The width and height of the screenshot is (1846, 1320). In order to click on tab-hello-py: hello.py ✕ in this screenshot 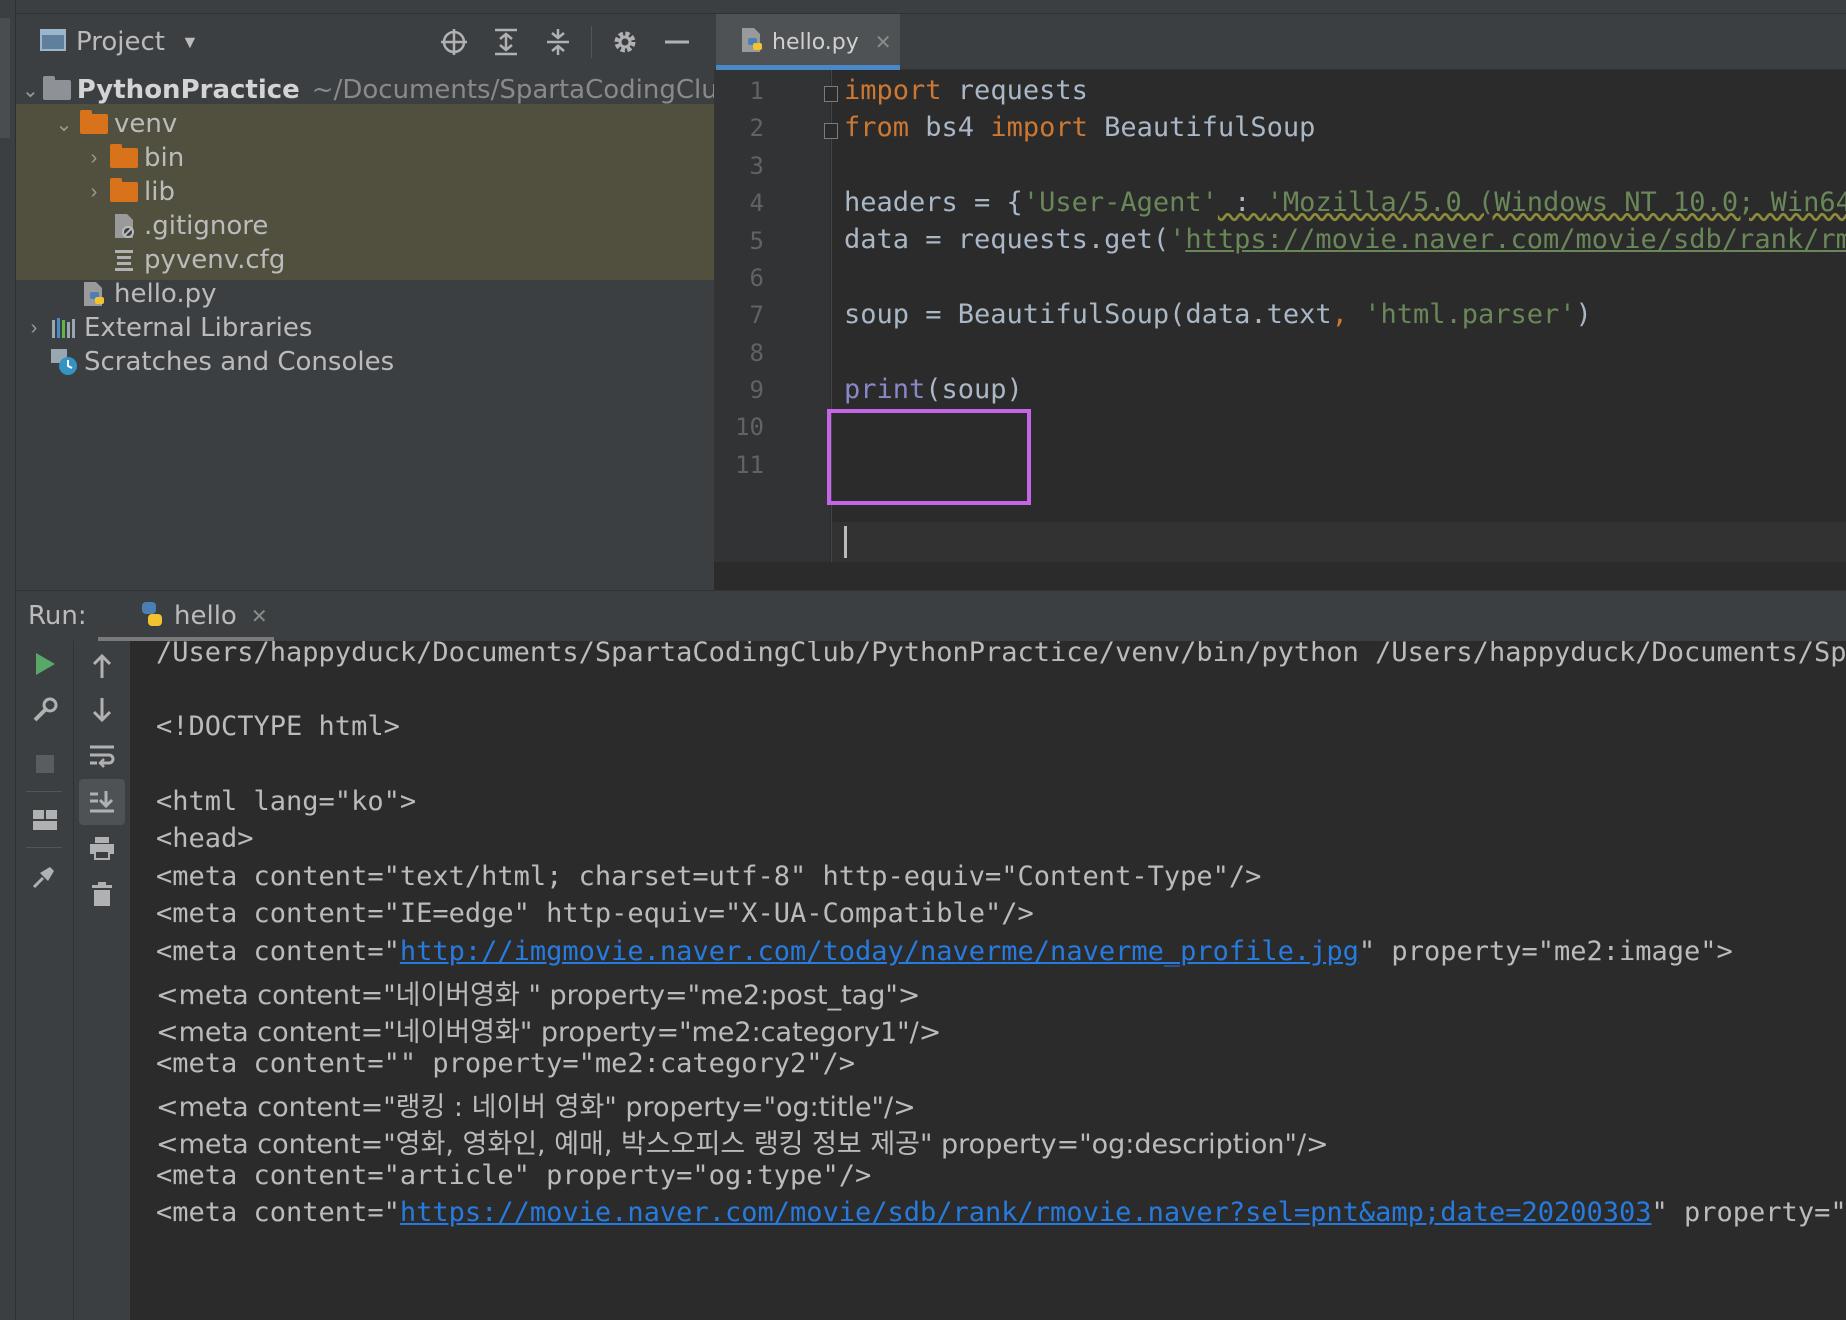, I will do `click(808, 42)`.